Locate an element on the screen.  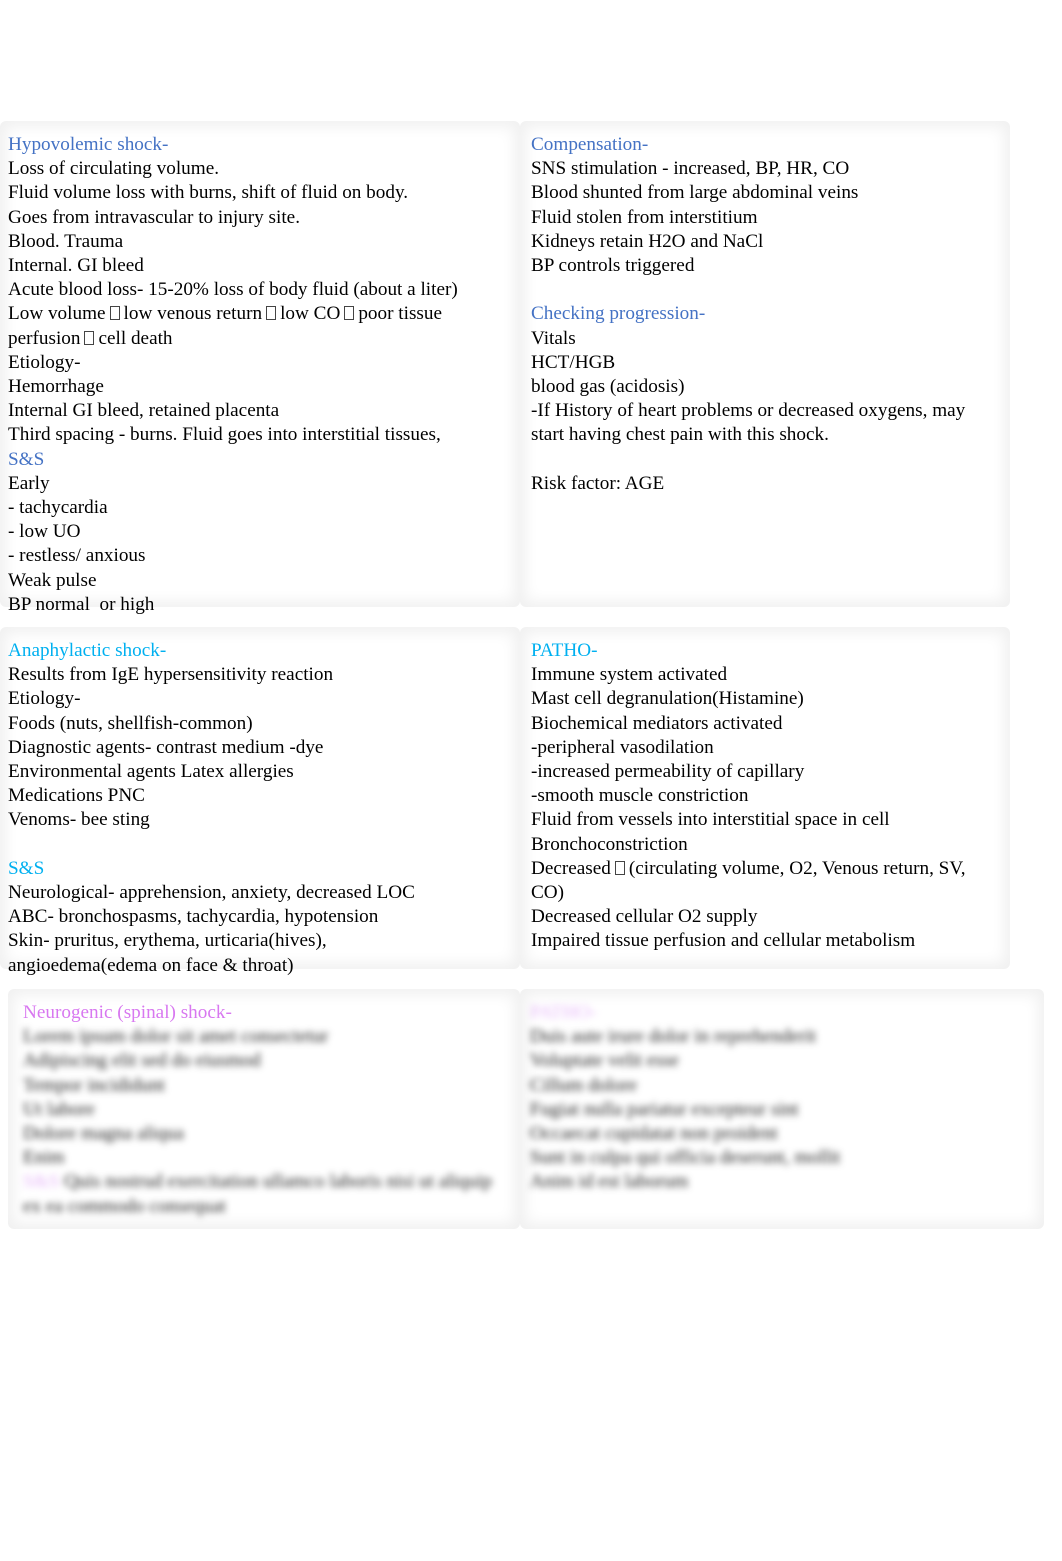
blurred-line: Voluptate velit esse is located at coordinates (604, 1061).